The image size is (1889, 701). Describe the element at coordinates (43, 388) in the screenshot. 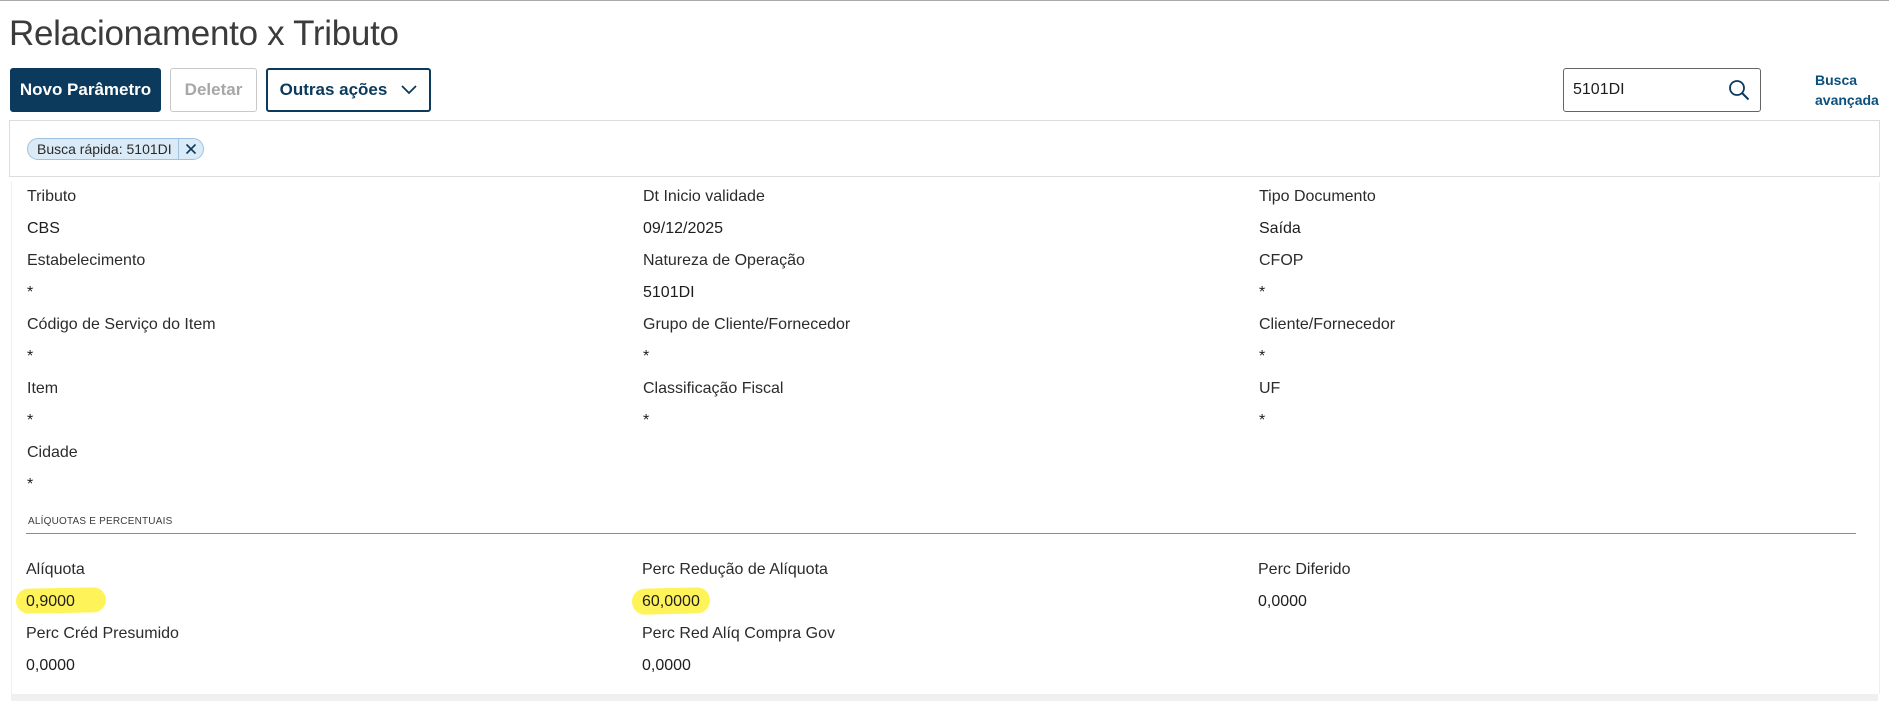

I see `label-item: Item` at that location.